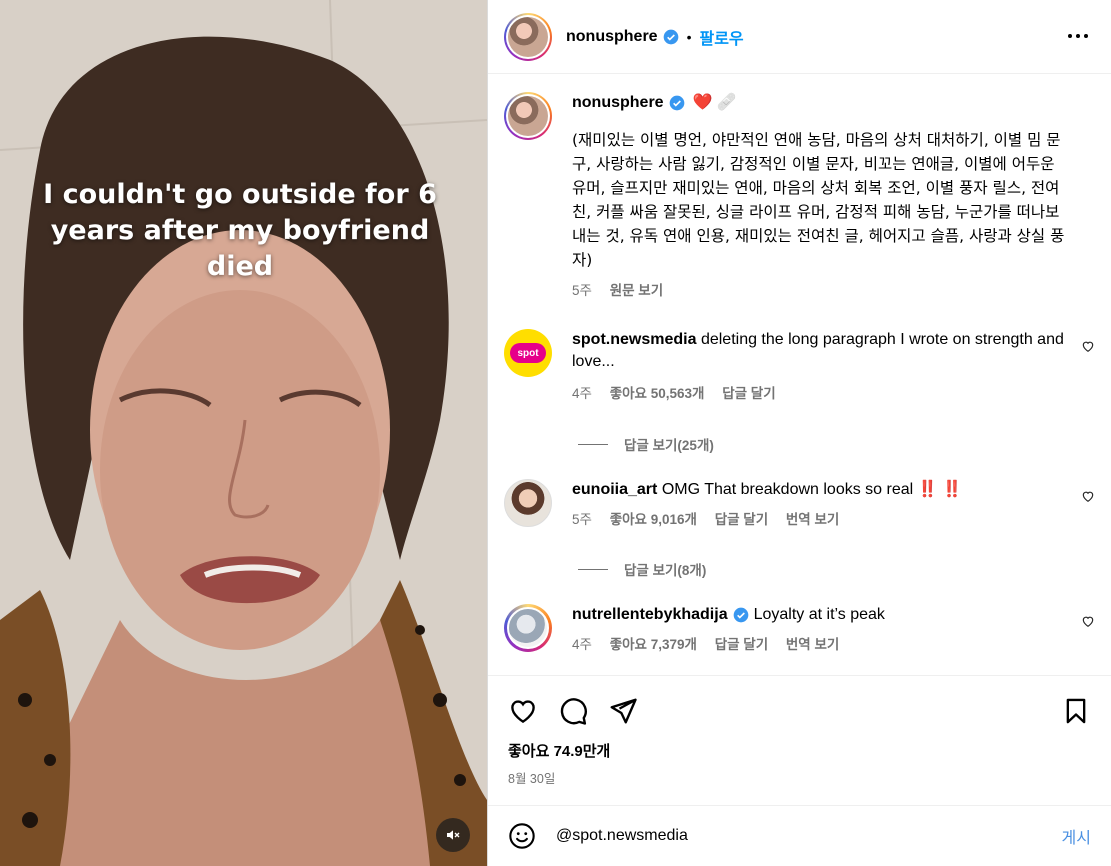 The width and height of the screenshot is (1111, 866). I want to click on see-original-button: 원문 보기, so click(636, 290).